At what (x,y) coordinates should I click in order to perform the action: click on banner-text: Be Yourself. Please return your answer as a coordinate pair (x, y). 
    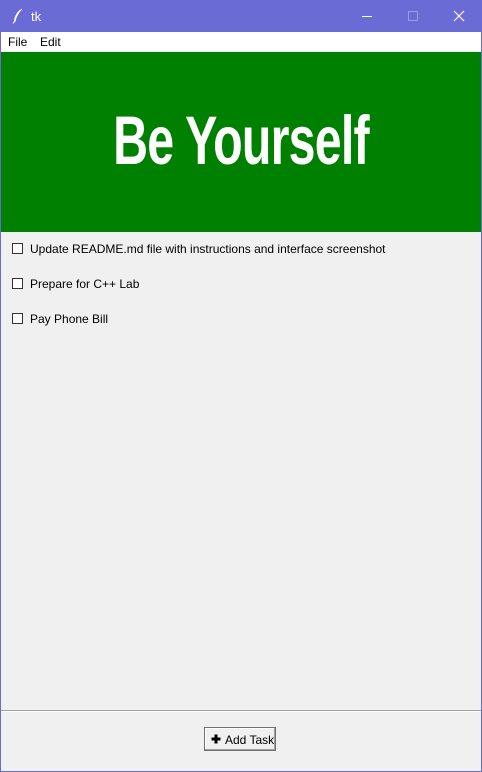
    Looking at the image, I should click on (241, 141).